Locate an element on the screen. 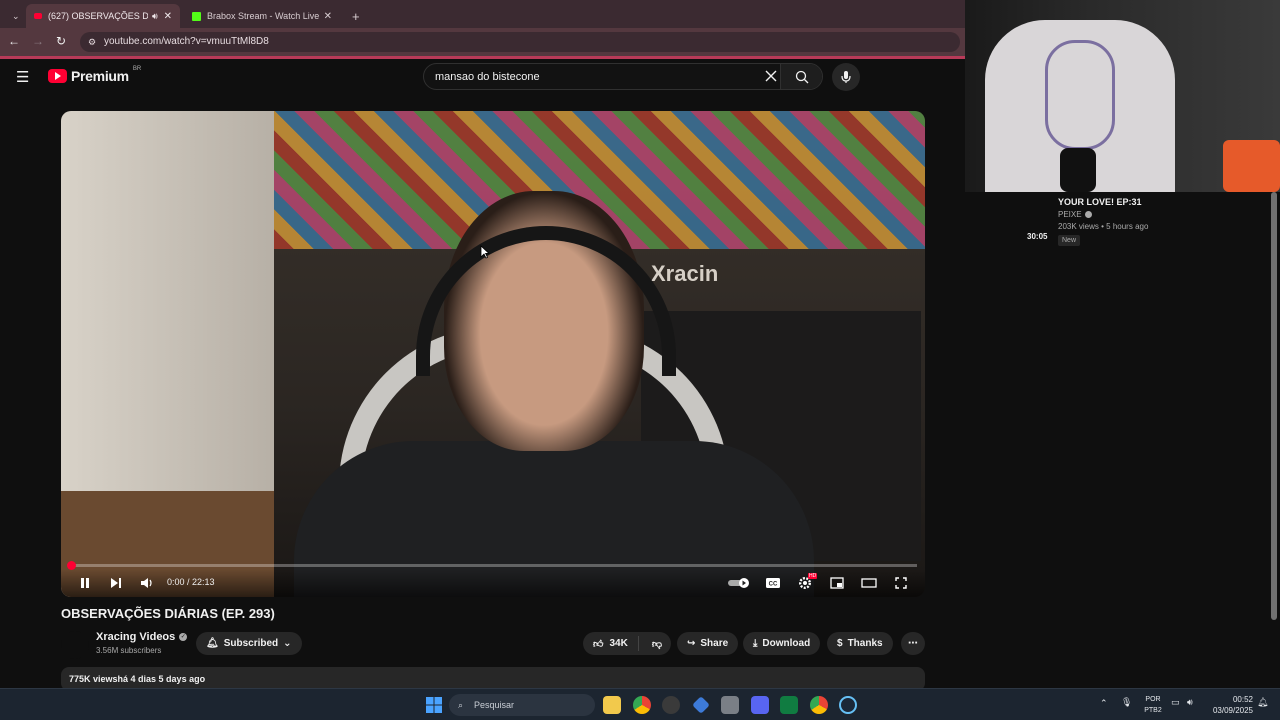 The width and height of the screenshot is (1280, 720). hd-badge: HD is located at coordinates (813, 576).